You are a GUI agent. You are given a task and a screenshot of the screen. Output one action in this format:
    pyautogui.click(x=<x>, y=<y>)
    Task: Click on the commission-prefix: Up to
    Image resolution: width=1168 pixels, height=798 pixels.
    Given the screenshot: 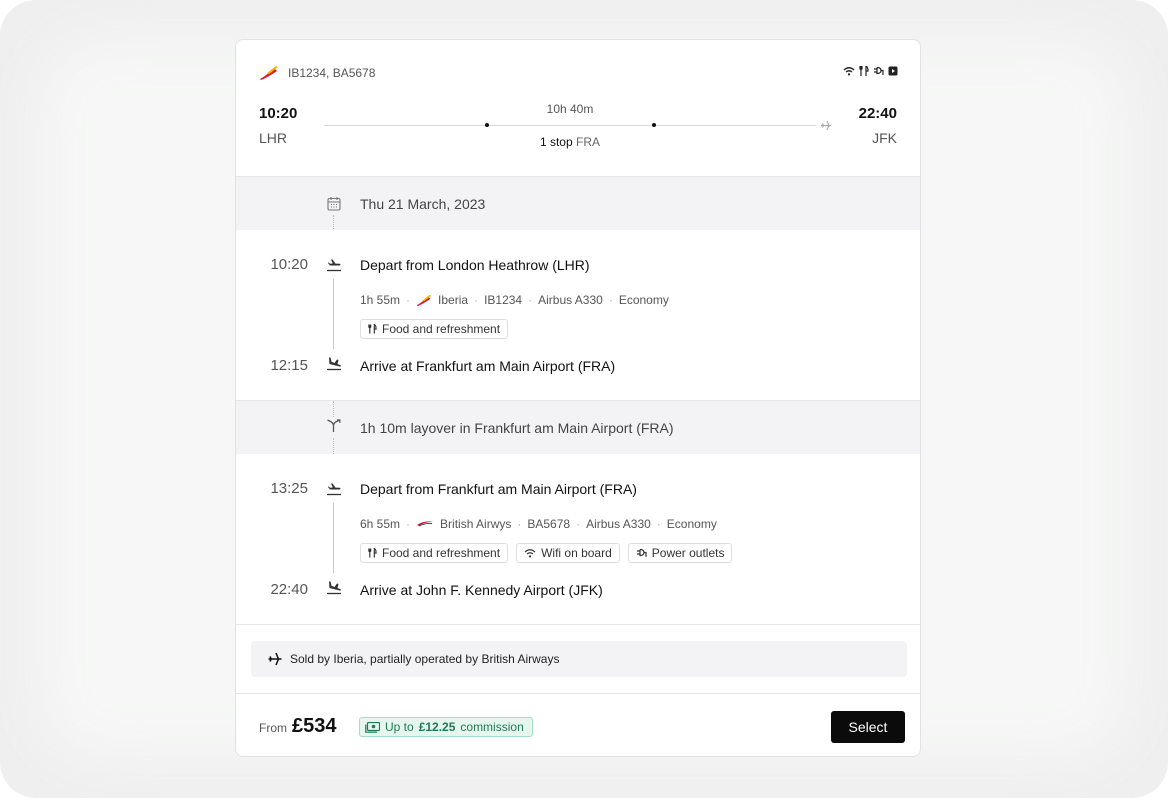 What is the action you would take?
    pyautogui.click(x=399, y=727)
    